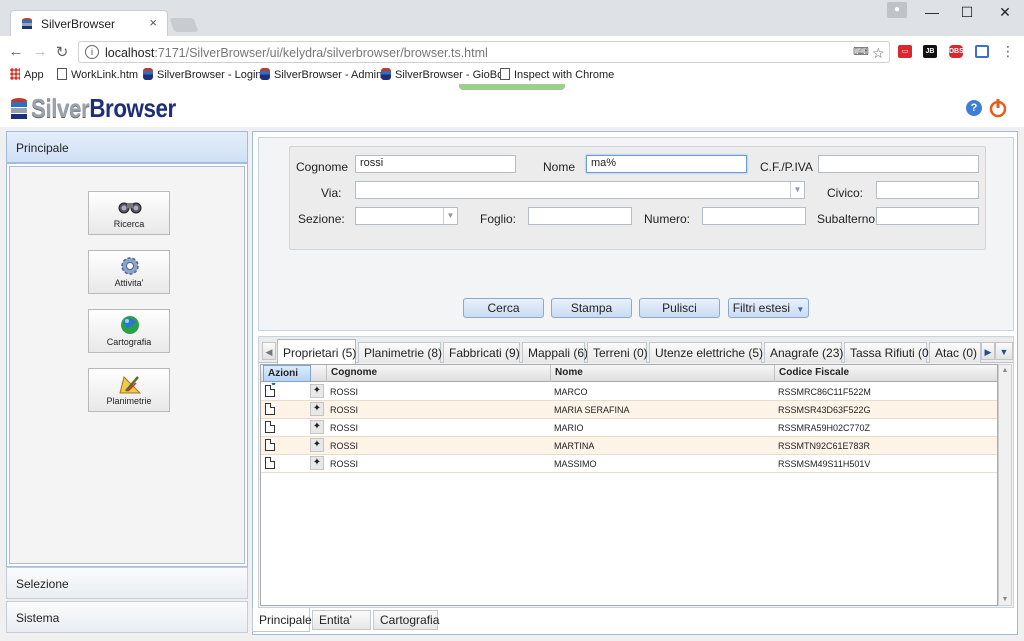 This screenshot has height=641, width=1024. What do you see at coordinates (679, 308) in the screenshot?
I see `pulisci-button: Pulisci` at bounding box center [679, 308].